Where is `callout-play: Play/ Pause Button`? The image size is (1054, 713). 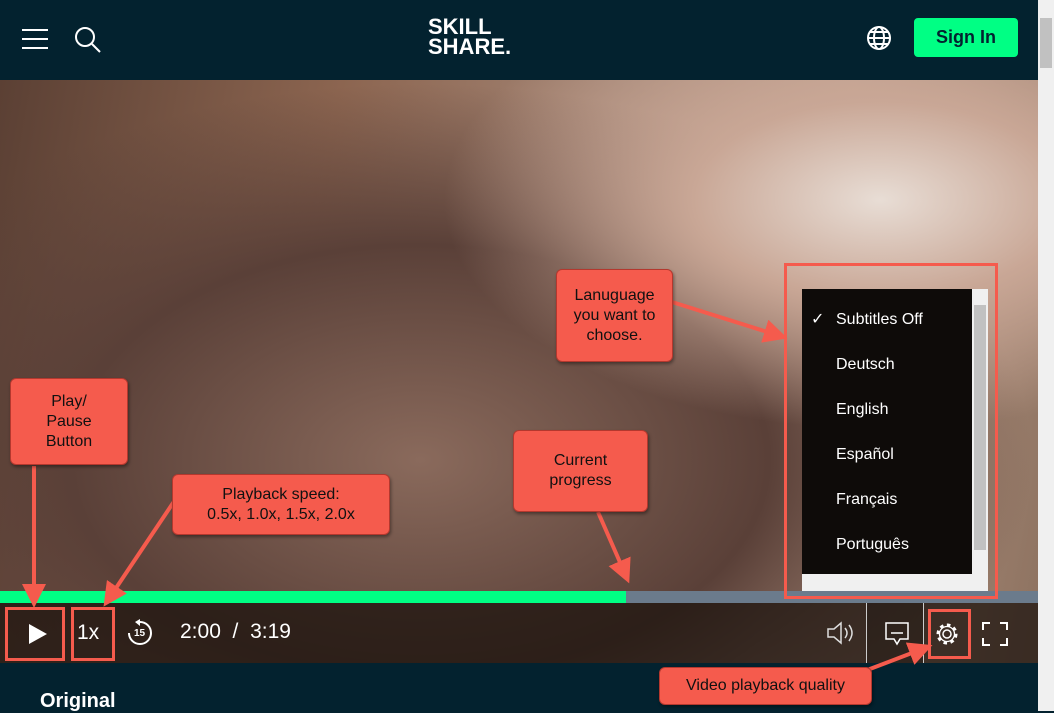
callout-play: Play/ Pause Button is located at coordinates (69, 421).